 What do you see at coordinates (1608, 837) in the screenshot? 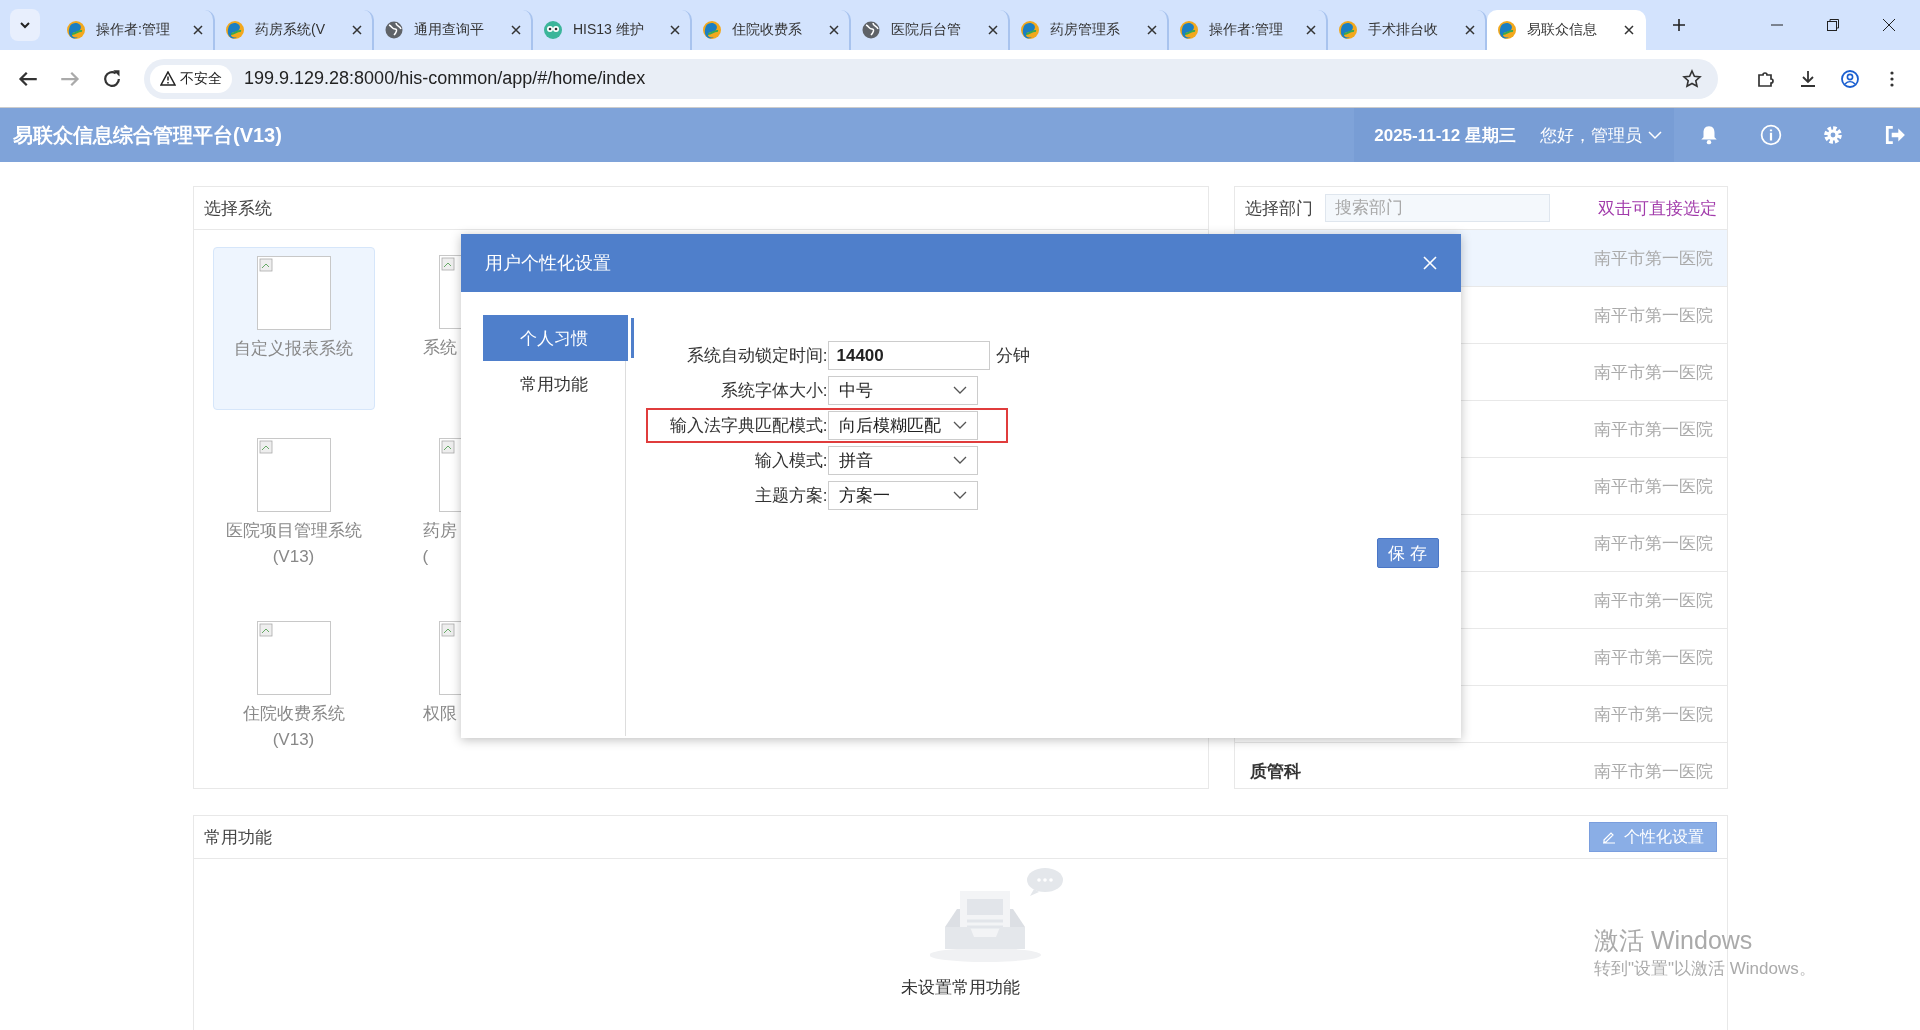
I see `pencil-icon` at bounding box center [1608, 837].